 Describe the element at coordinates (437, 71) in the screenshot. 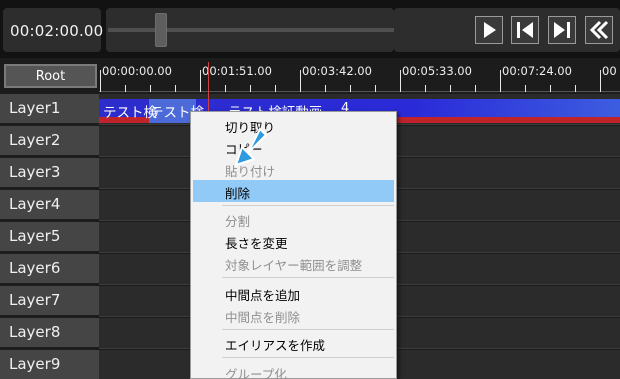

I see `ruler-label: 00:05:33.00` at that location.